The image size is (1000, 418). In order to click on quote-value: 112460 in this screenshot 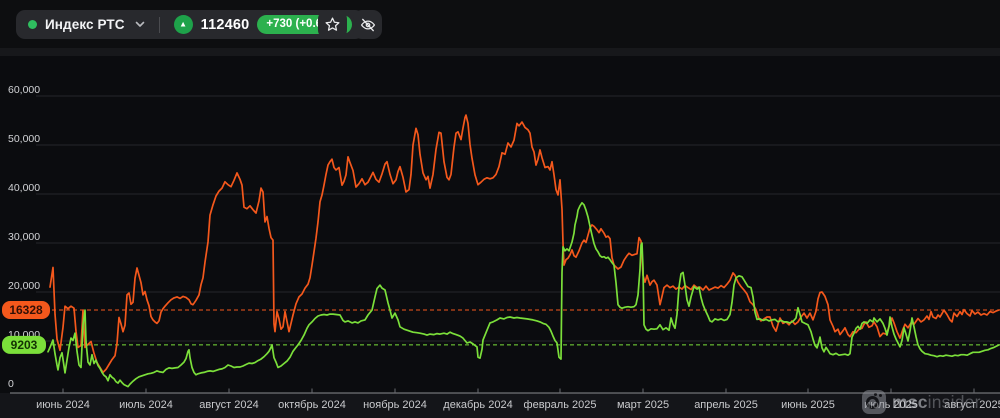, I will do `click(225, 24)`.